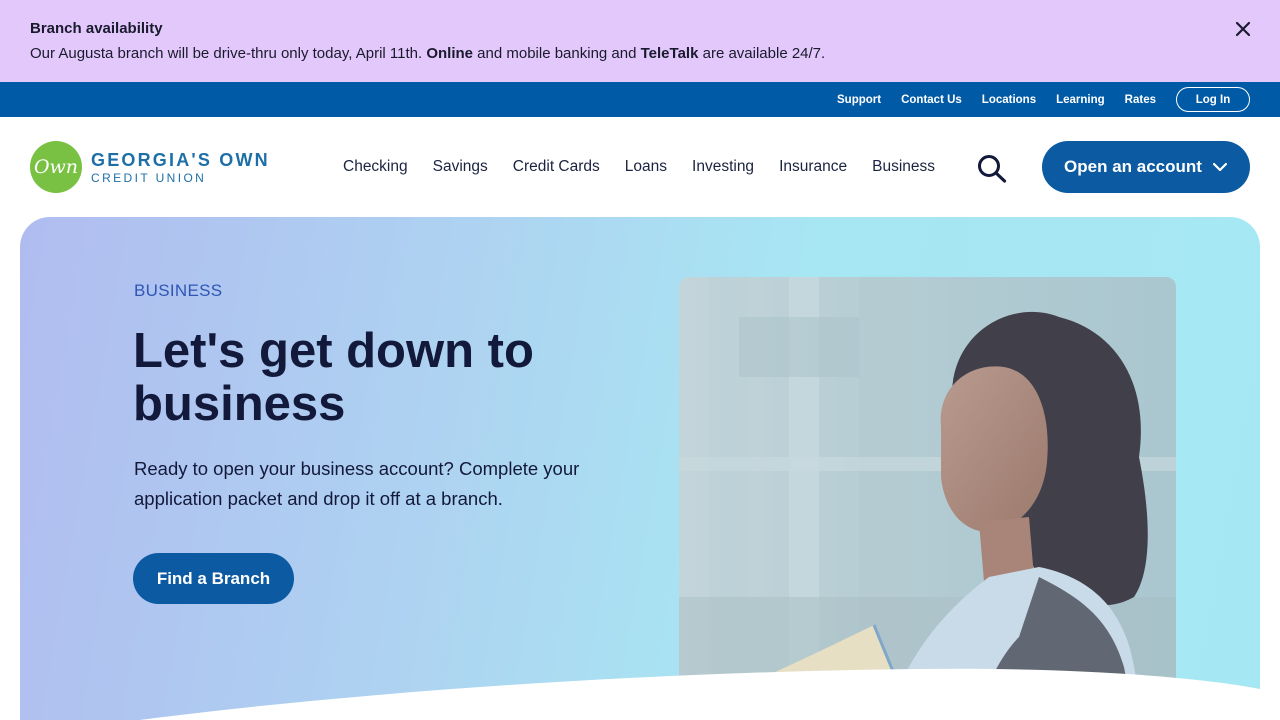  I want to click on nav-item-loans: Loans, so click(646, 167).